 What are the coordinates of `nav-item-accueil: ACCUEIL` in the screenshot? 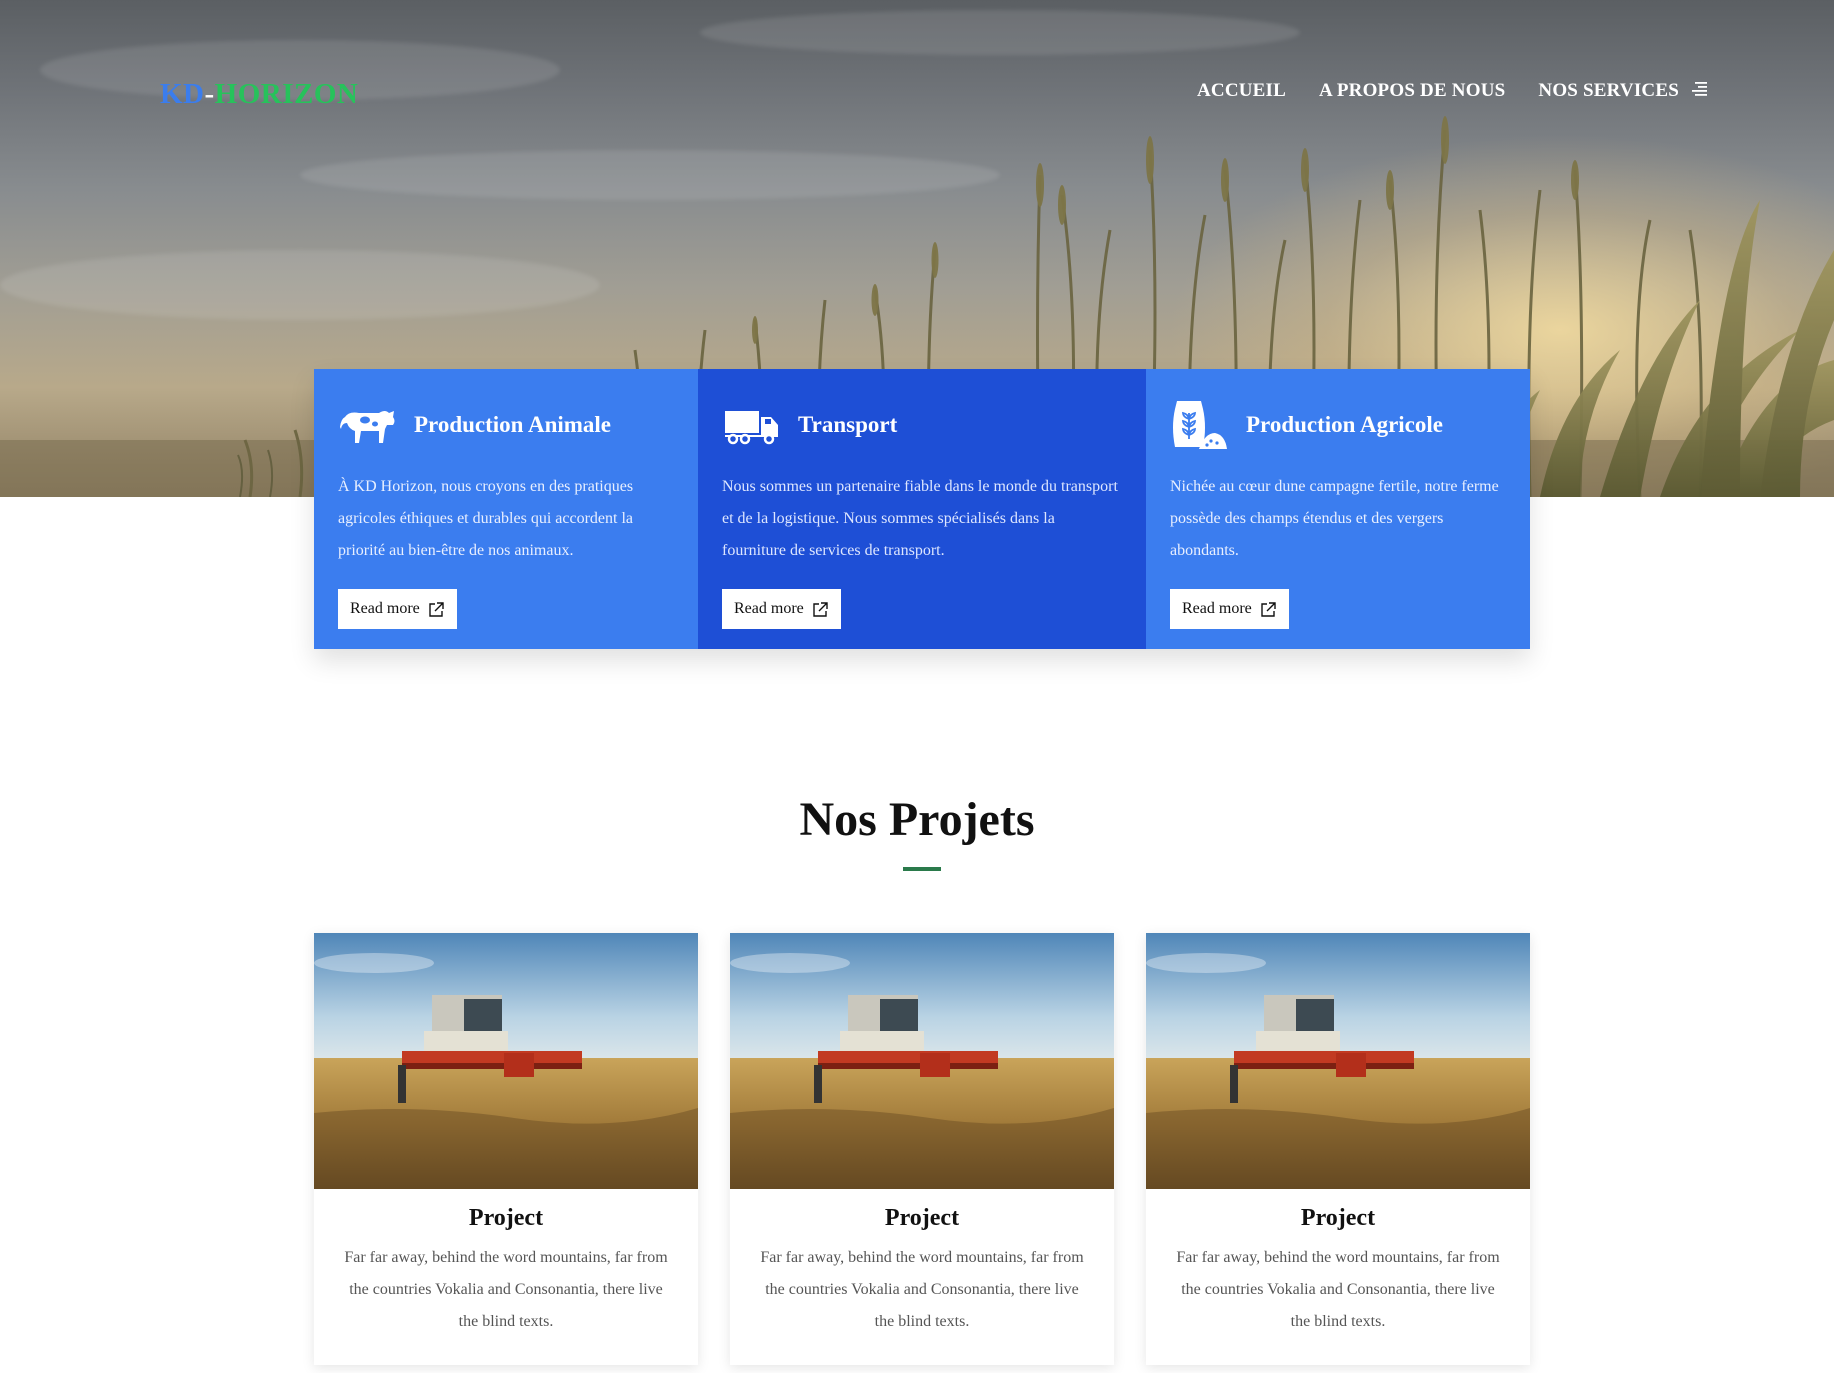 It's located at (1241, 91).